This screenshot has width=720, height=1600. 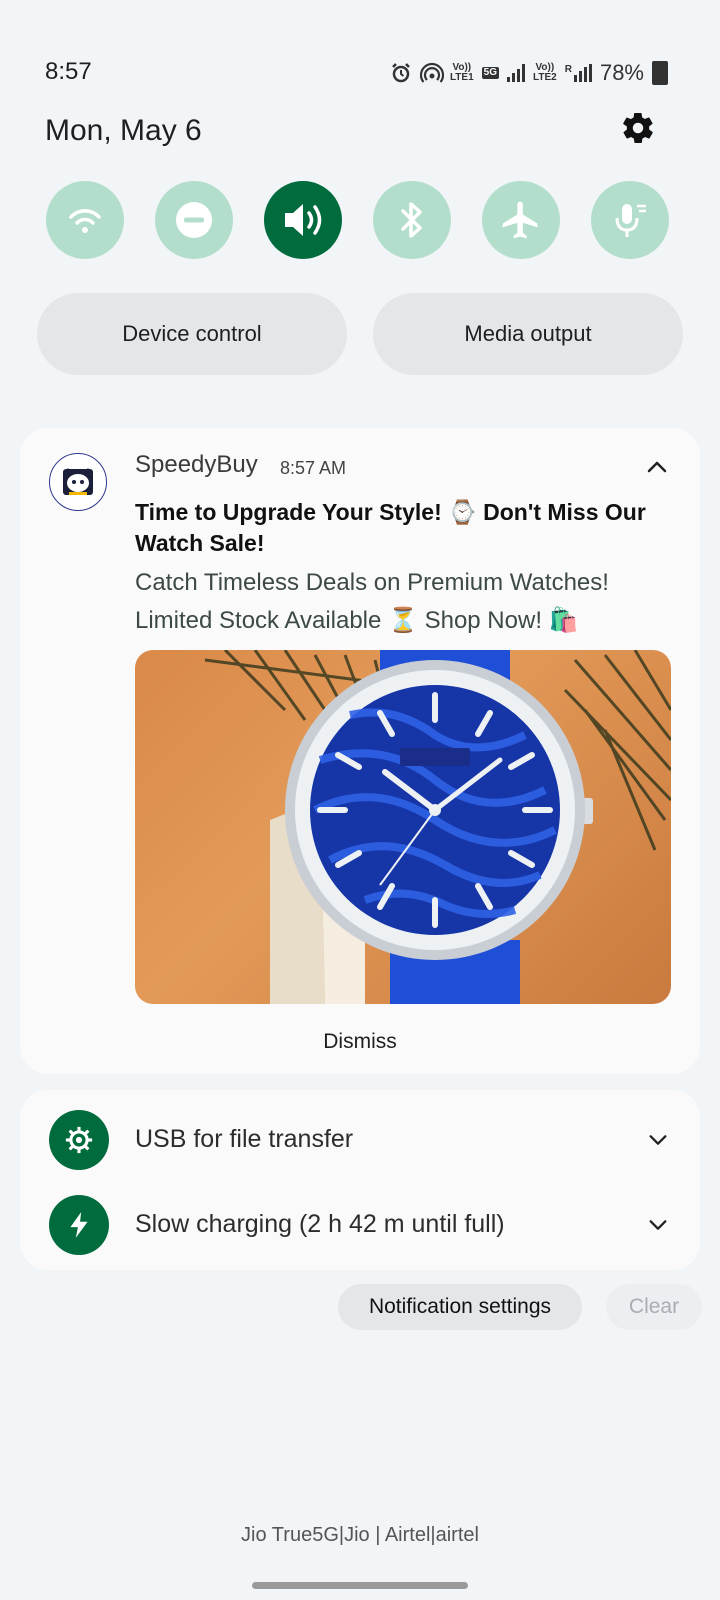 What do you see at coordinates (621, 72) in the screenshot?
I see `battery-percent: 78%` at bounding box center [621, 72].